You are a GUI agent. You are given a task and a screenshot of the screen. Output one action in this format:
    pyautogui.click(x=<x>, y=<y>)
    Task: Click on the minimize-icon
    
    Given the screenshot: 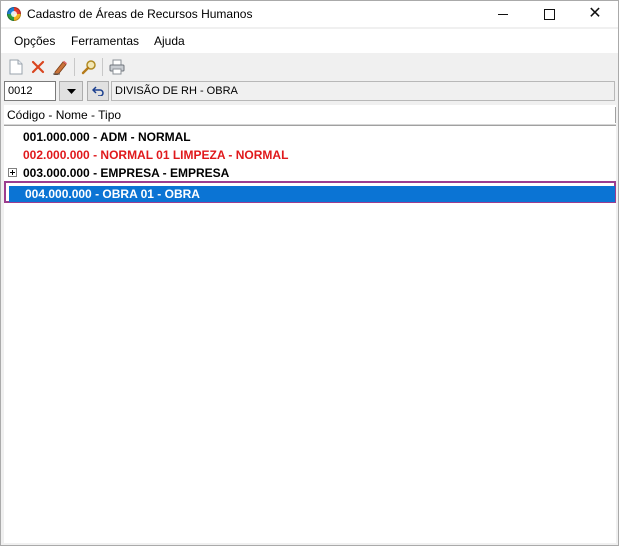 What is the action you would take?
    pyautogui.click(x=503, y=14)
    